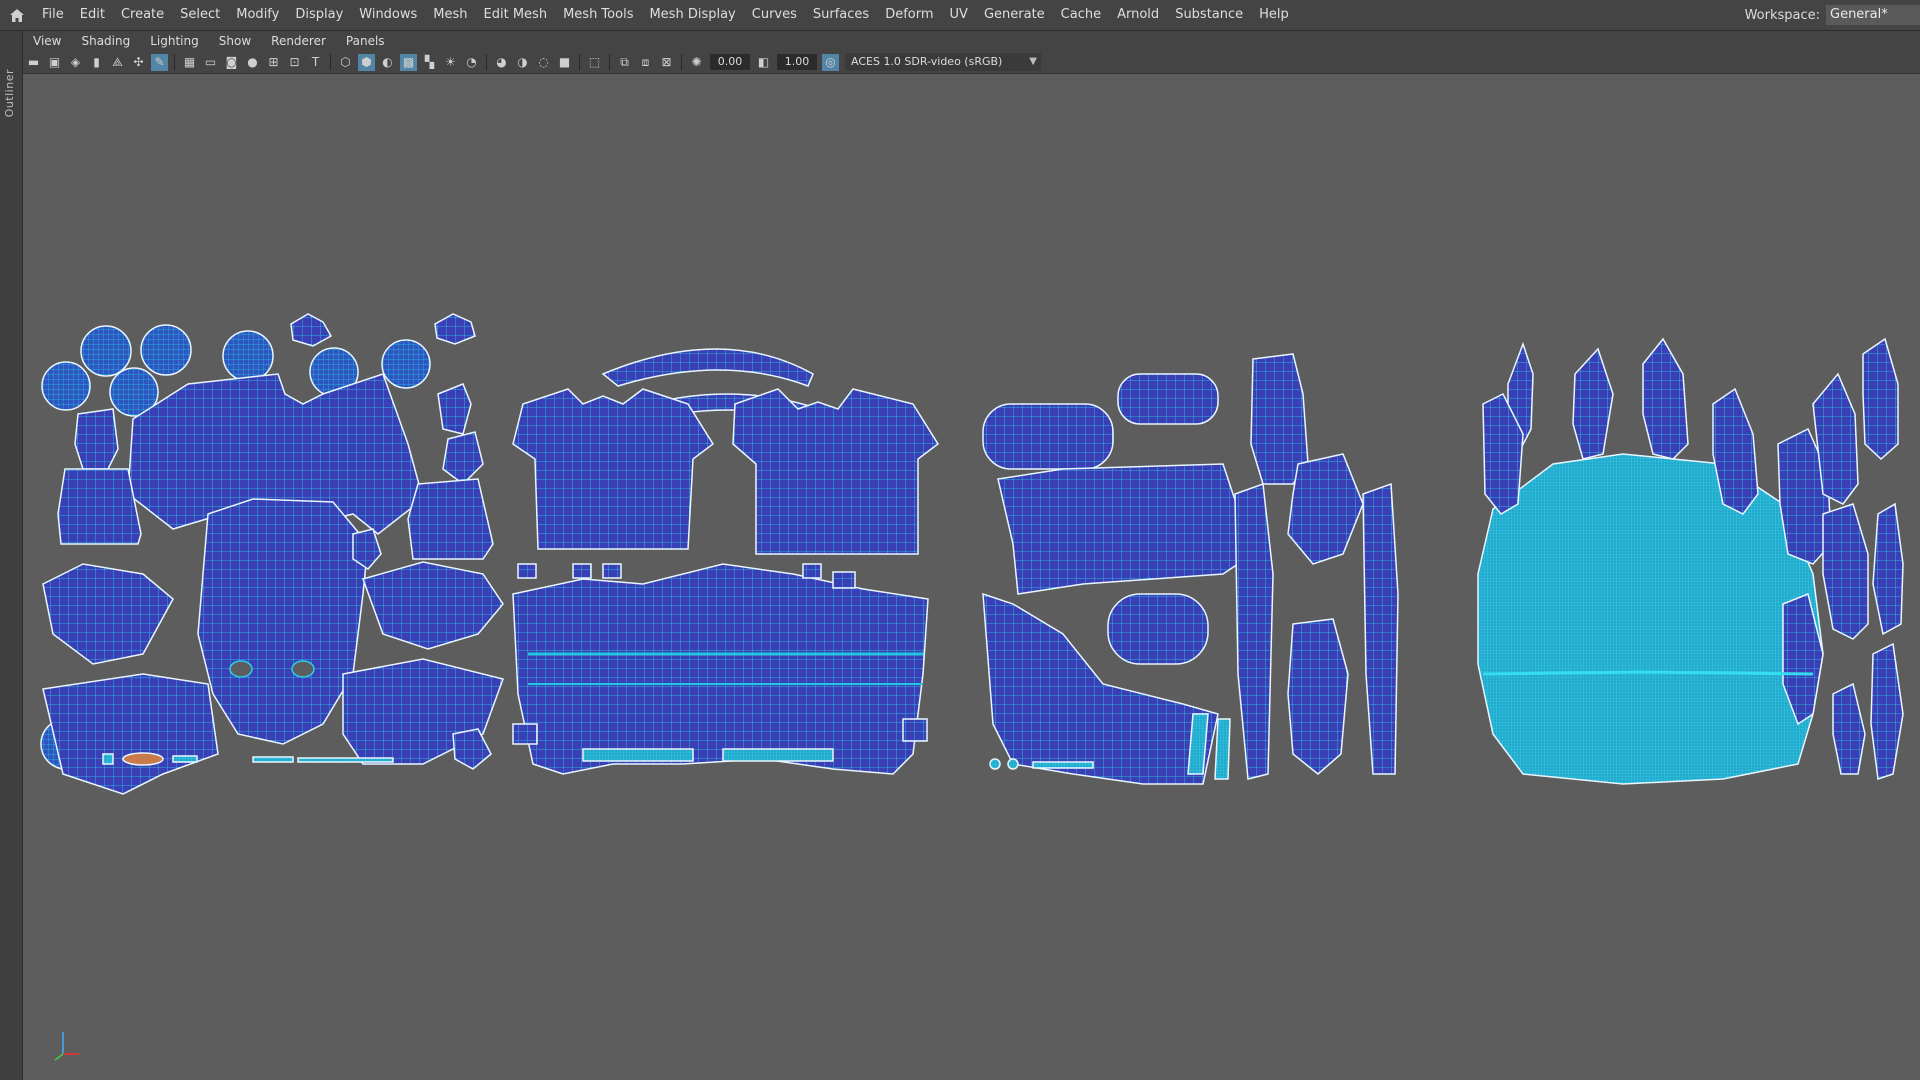 This screenshot has width=1920, height=1080. Describe the element at coordinates (47, 41) in the screenshot. I see `panel-menu-view: View` at that location.